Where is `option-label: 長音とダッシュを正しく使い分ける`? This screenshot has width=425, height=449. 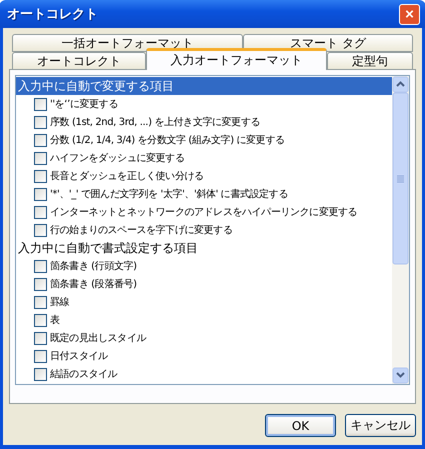
option-label: 長音とダッシュを正しく使い分ける is located at coordinates (127, 176).